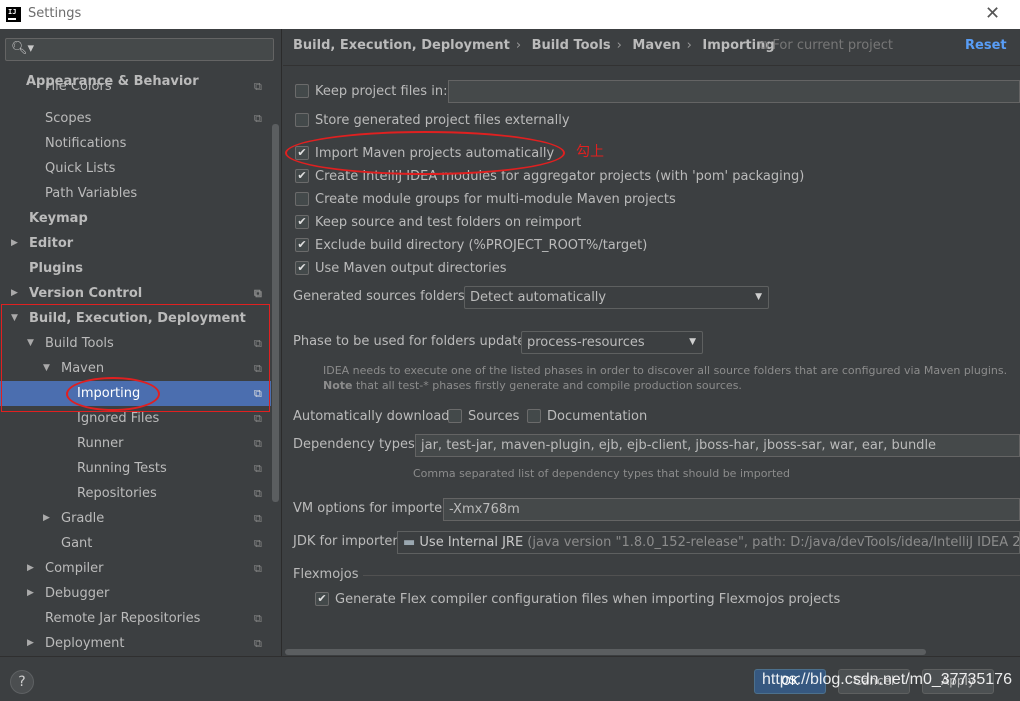 This screenshot has height=701, width=1020. I want to click on header-divider, so click(651, 65).